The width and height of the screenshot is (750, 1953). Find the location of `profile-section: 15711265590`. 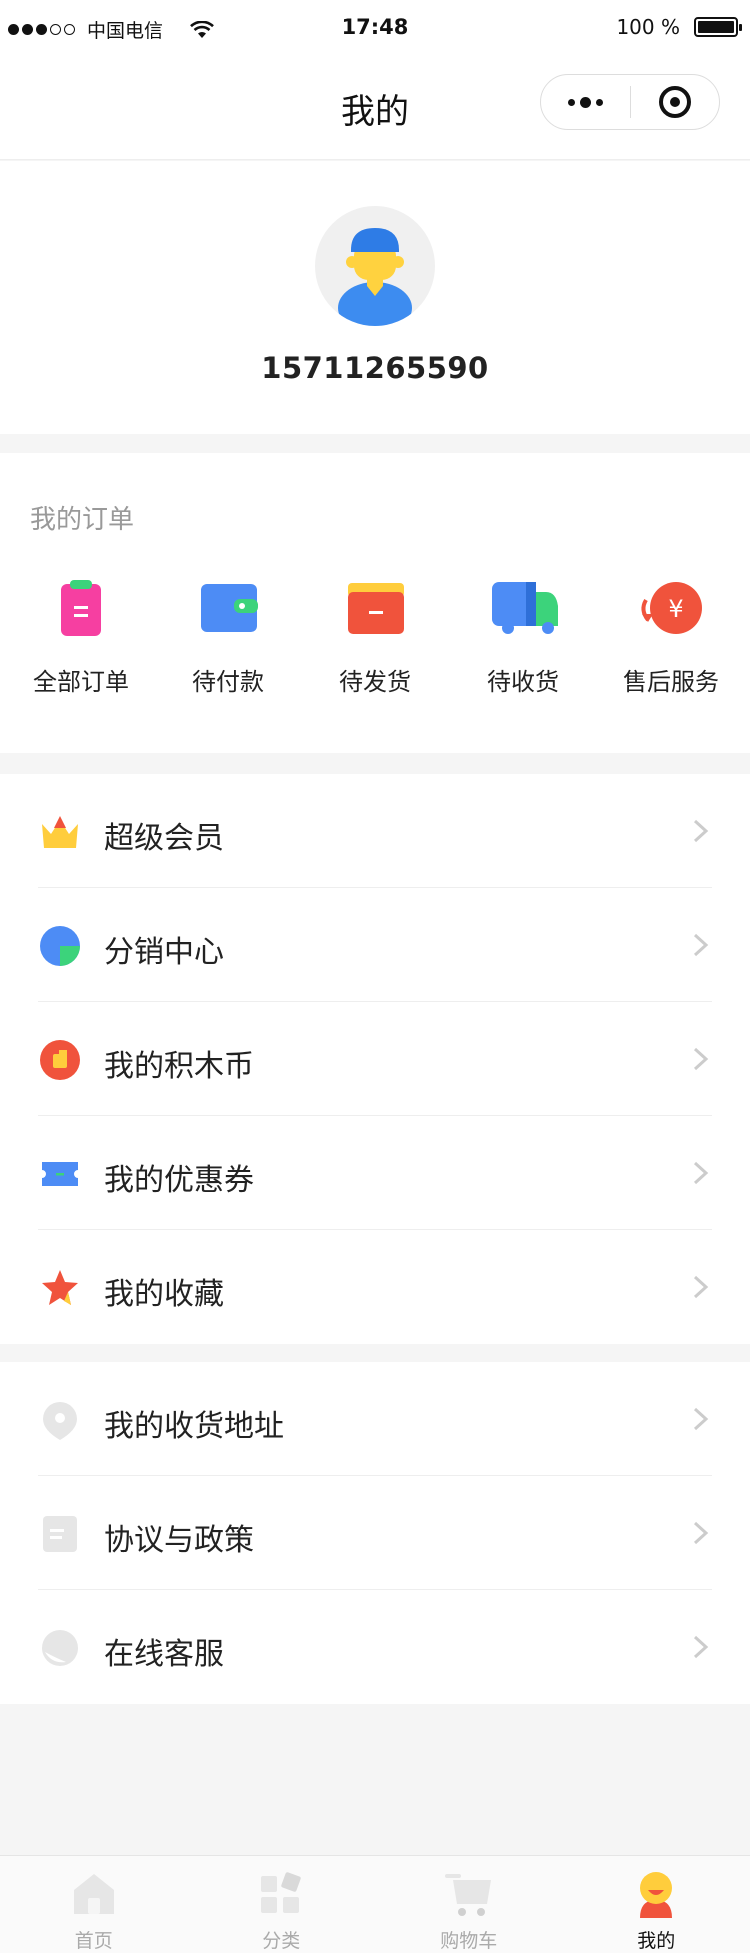

profile-section: 15711265590 is located at coordinates (375, 297).